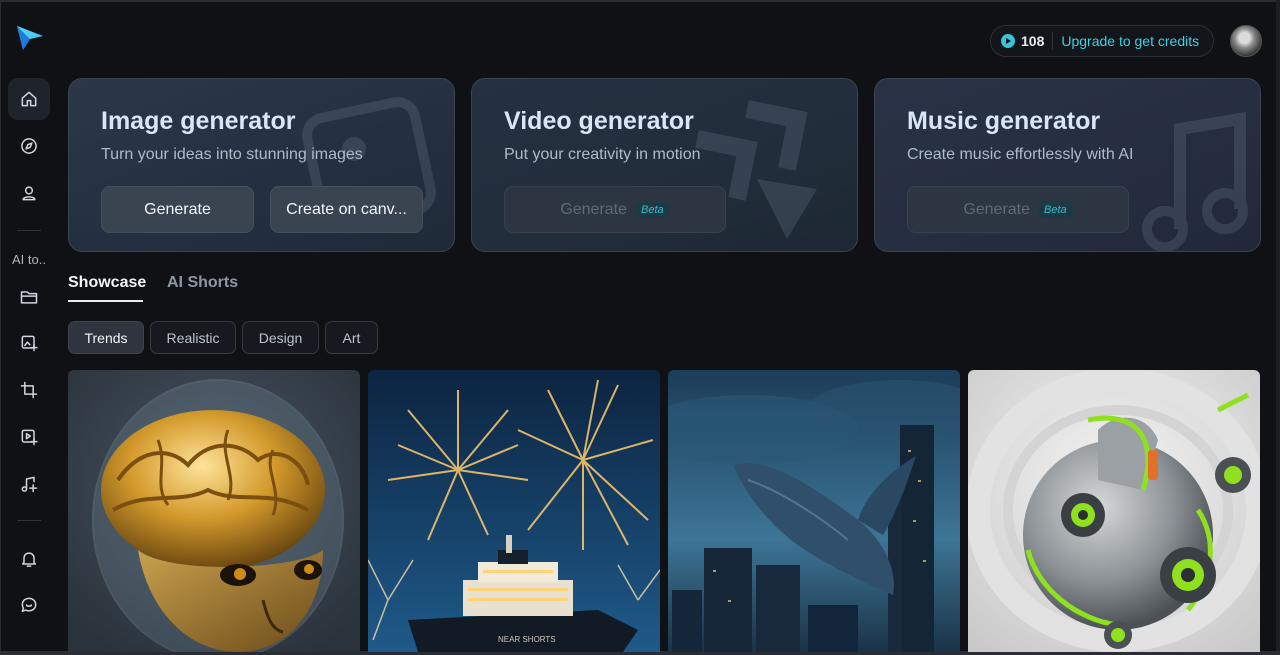  I want to click on app-logo, so click(30, 38).